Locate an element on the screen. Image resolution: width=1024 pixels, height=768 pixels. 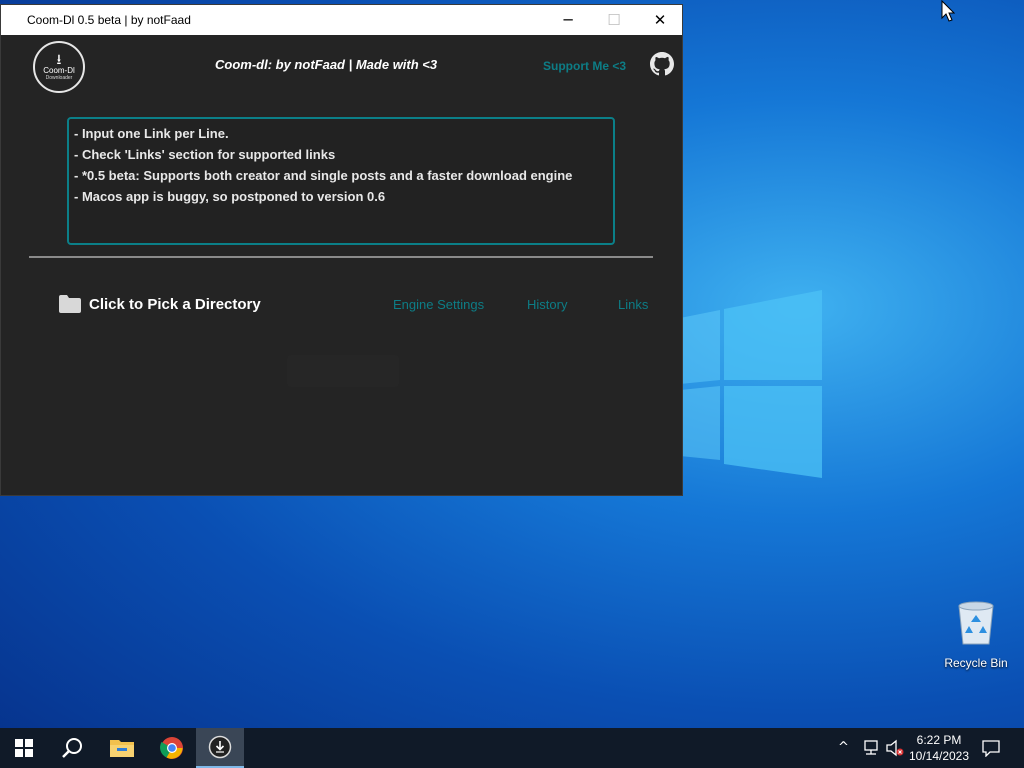
coomdl-app-icon is located at coordinates (220, 747).